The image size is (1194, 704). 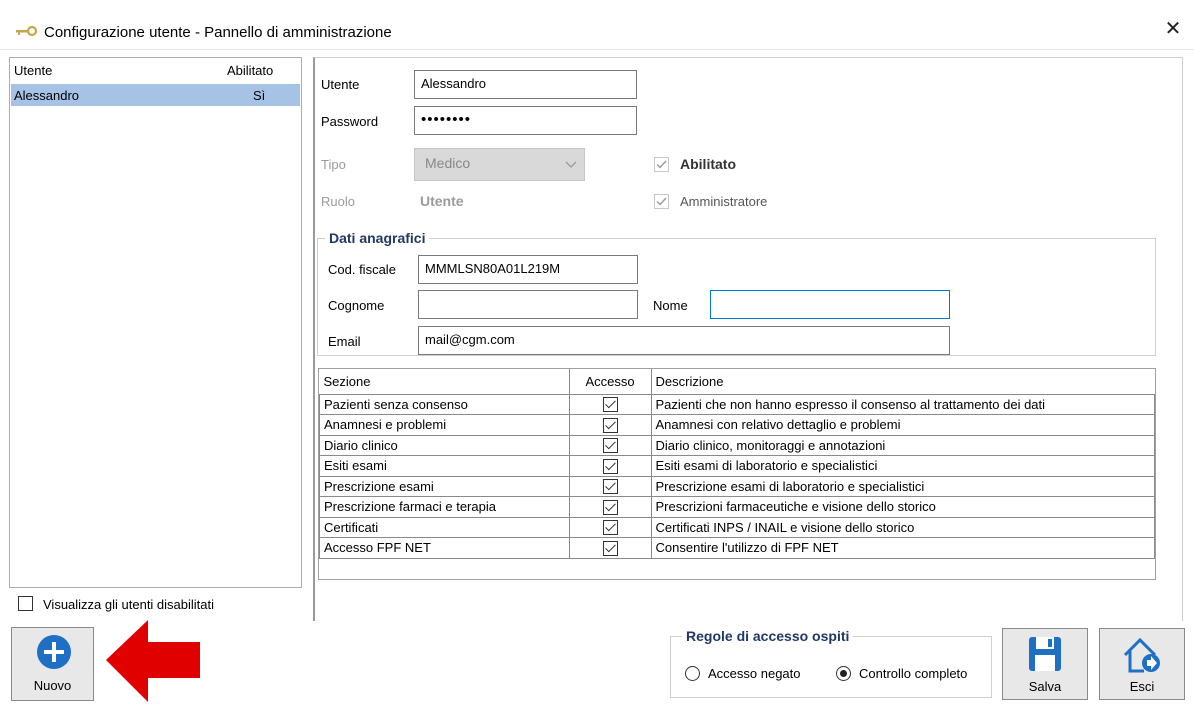 What do you see at coordinates (259, 95) in the screenshot?
I see `users-row-enabled: Sì` at bounding box center [259, 95].